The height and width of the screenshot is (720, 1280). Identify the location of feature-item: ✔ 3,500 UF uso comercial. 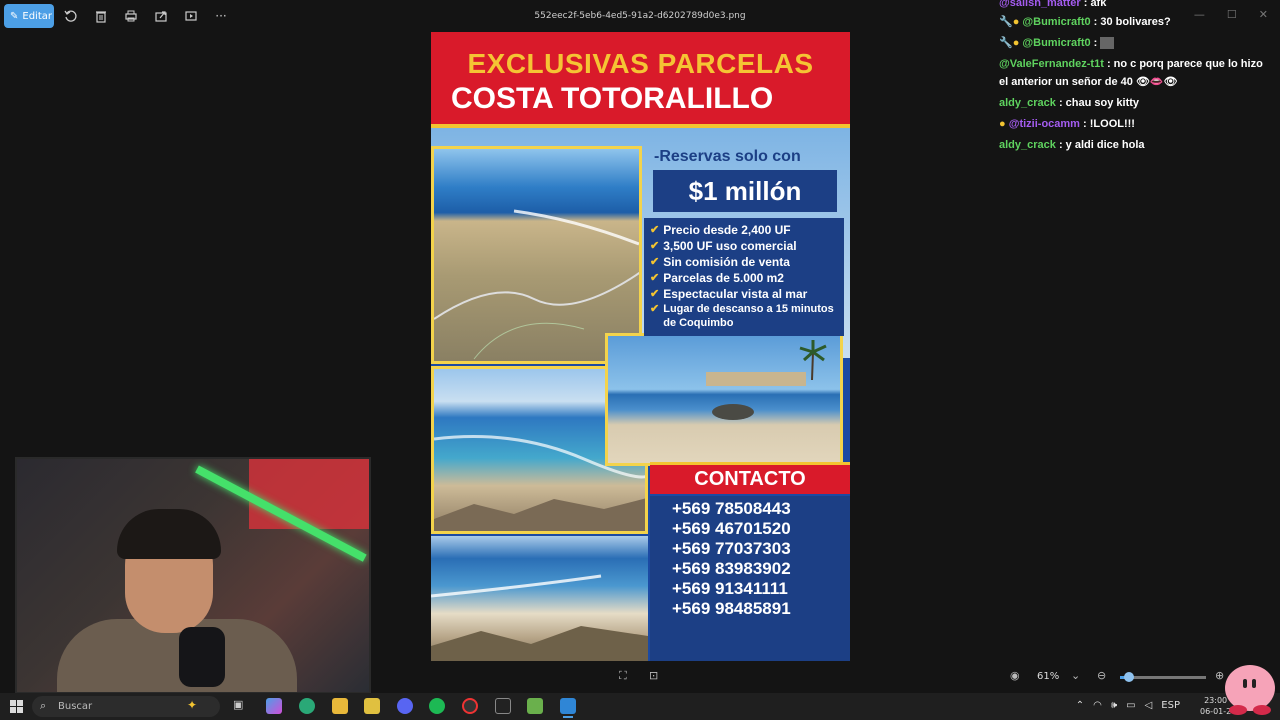
(723, 246).